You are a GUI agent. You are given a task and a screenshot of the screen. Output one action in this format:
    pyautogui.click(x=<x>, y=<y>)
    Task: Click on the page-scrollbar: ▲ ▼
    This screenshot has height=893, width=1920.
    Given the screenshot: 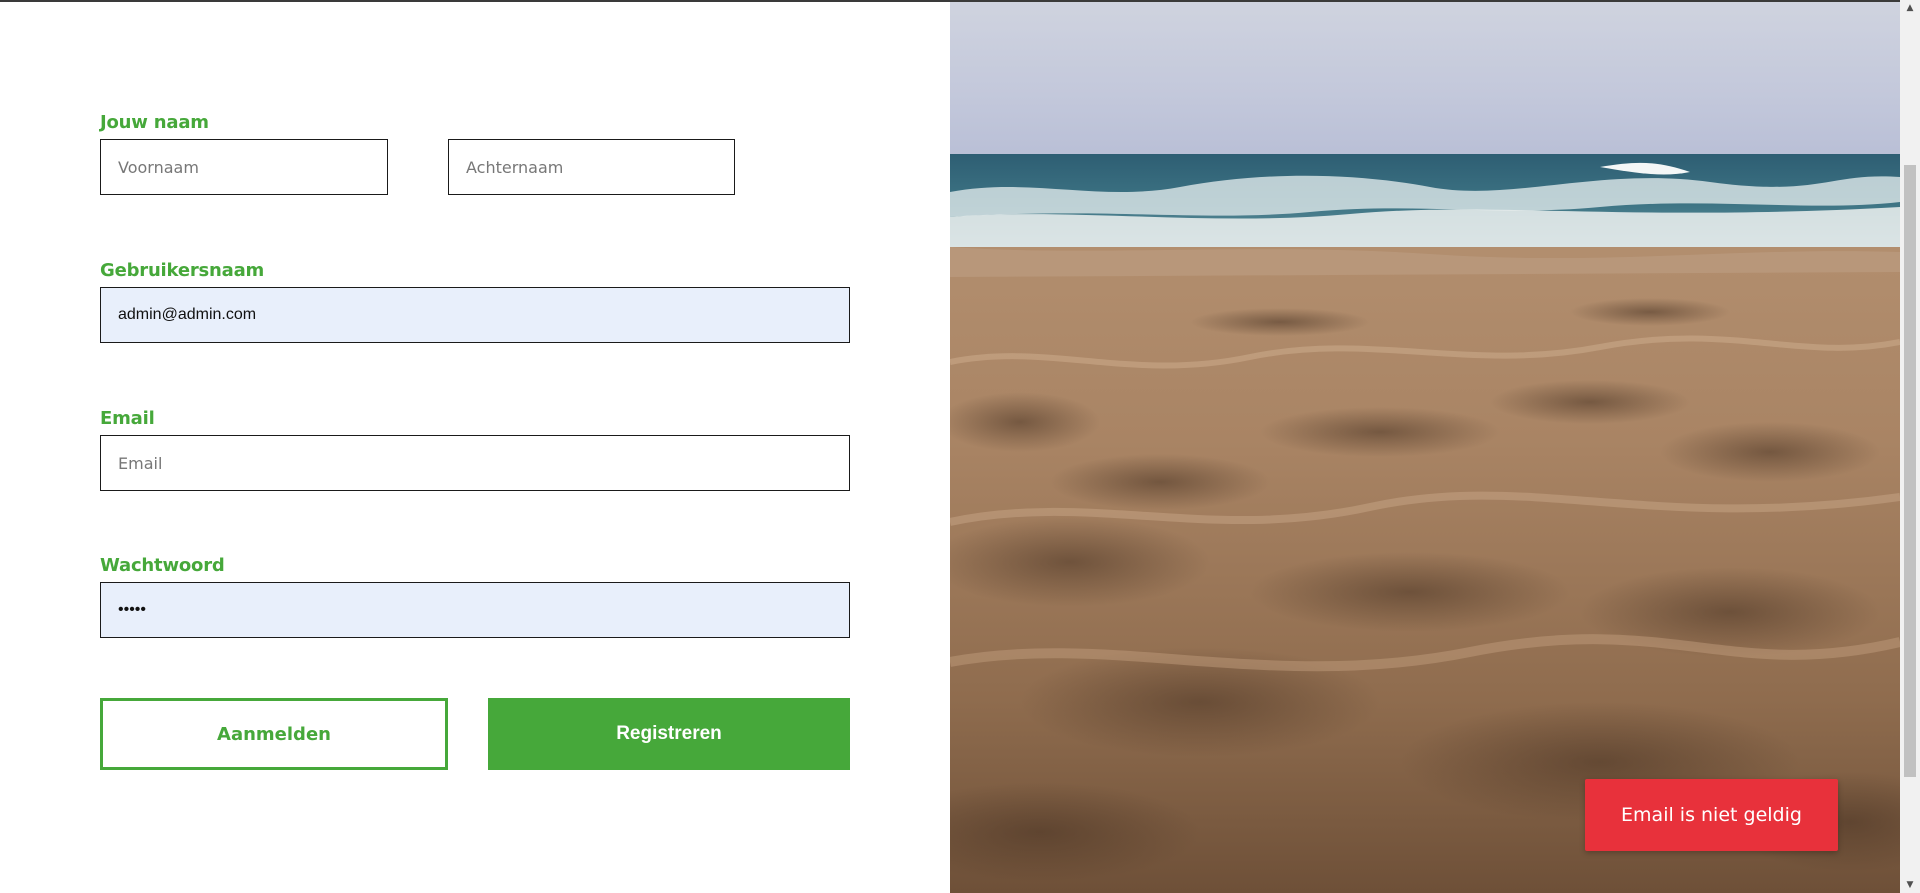 What is the action you would take?
    pyautogui.click(x=1910, y=446)
    